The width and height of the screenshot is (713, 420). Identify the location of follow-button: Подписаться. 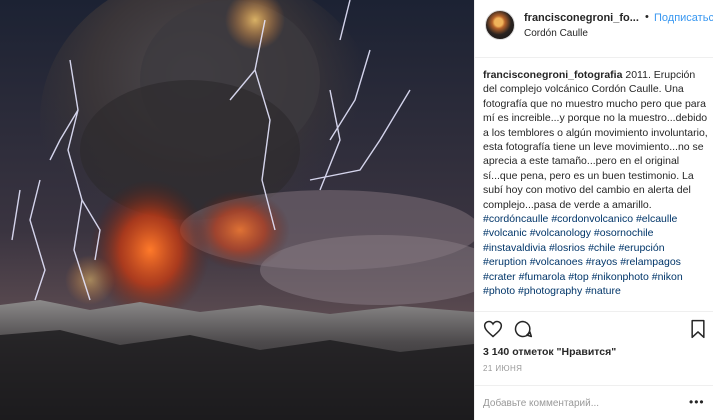
(683, 18).